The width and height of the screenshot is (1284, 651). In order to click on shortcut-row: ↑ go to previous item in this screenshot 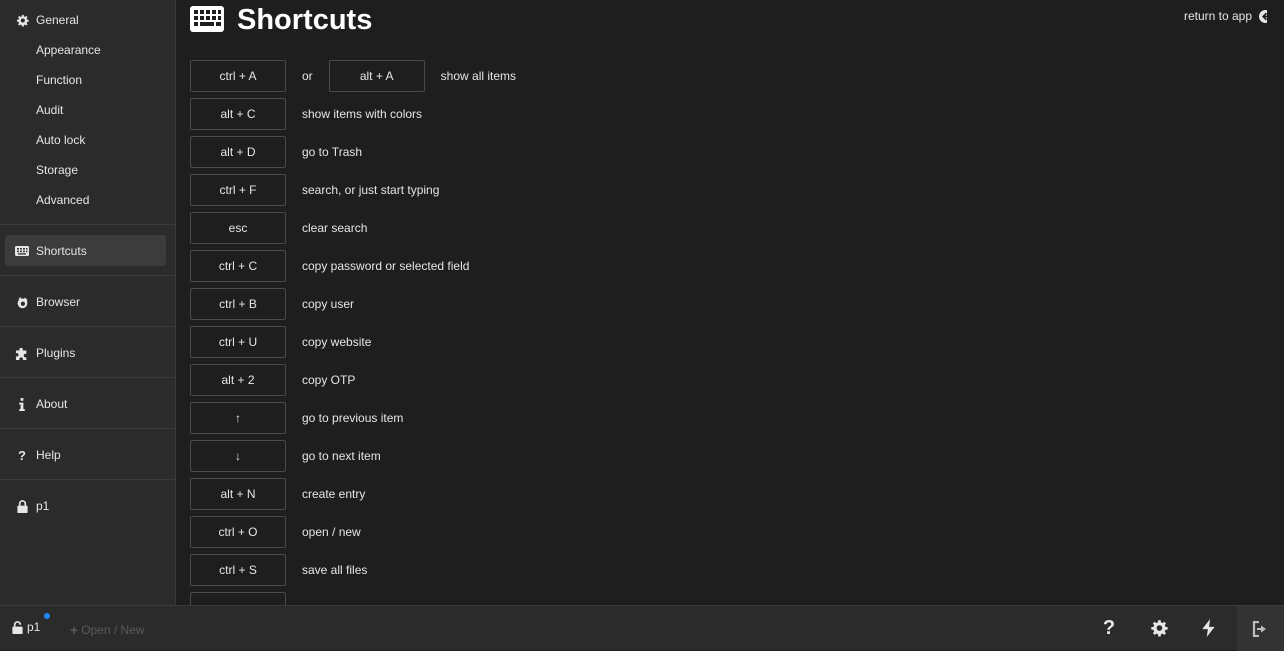, I will do `click(296, 418)`.